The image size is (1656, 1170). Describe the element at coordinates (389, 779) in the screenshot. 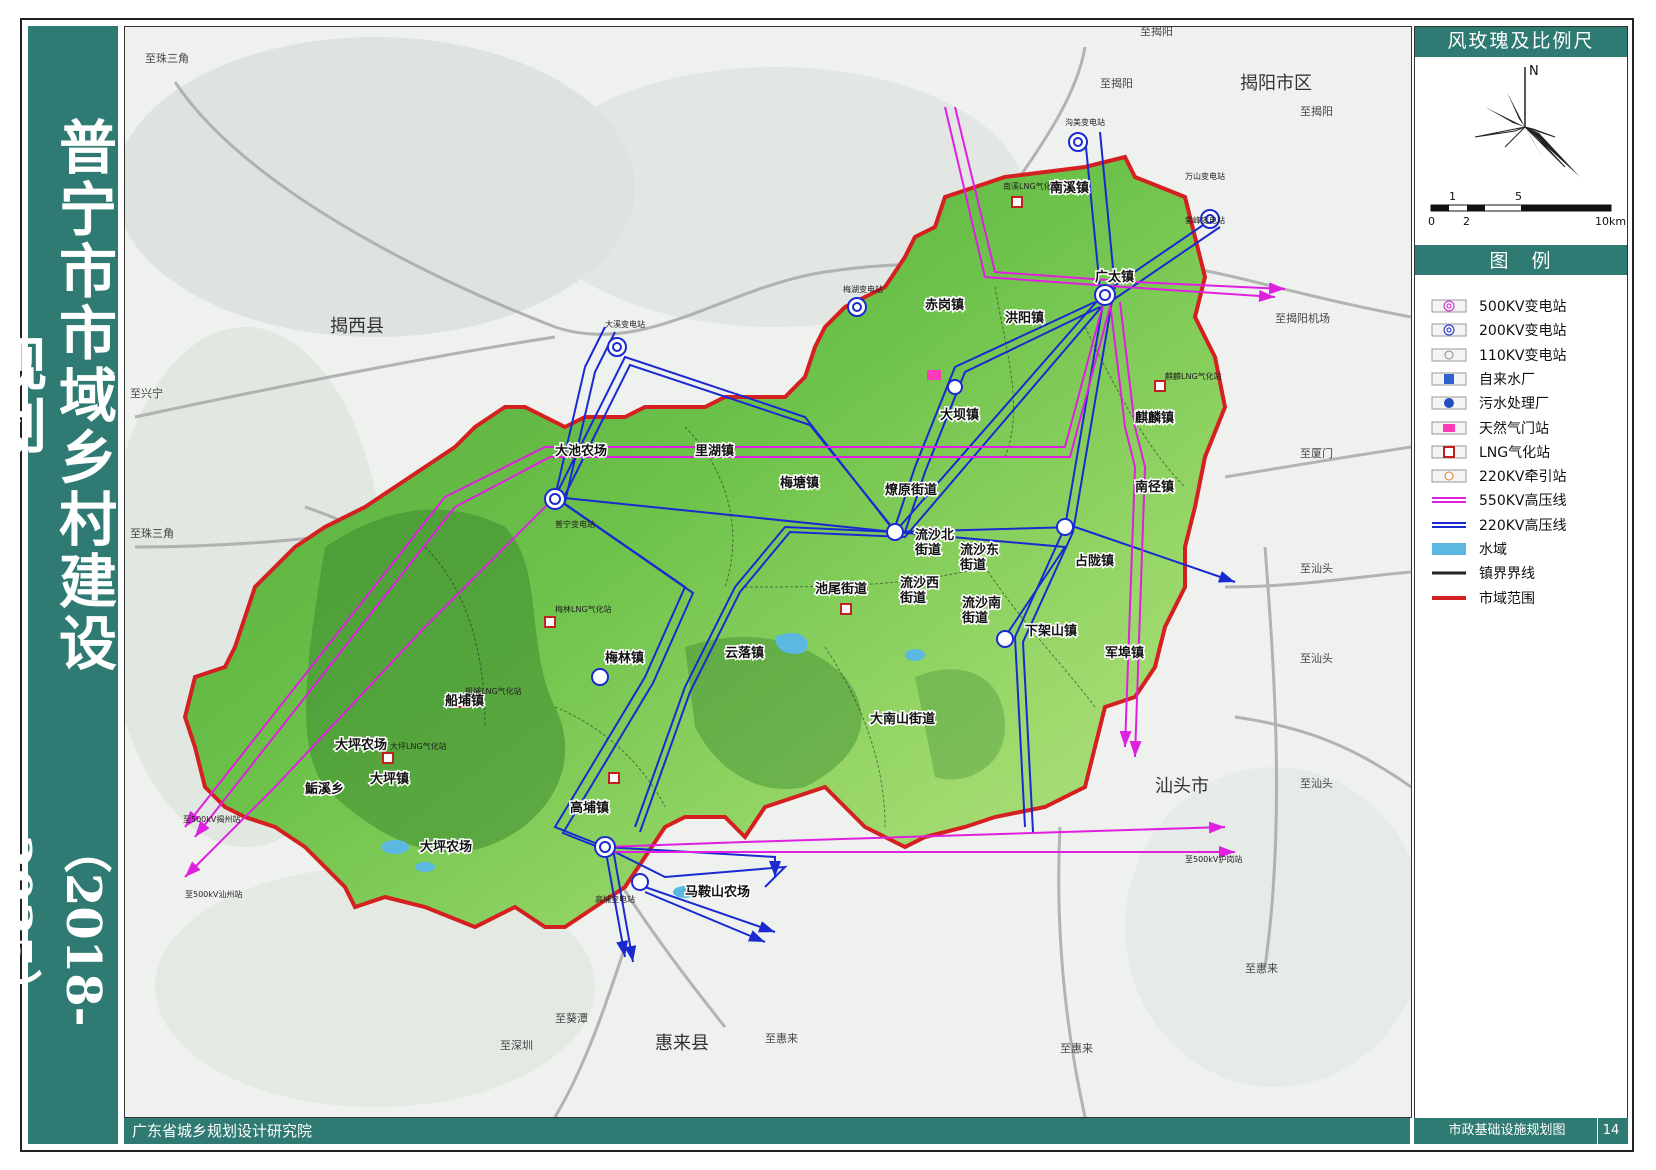

I see `town-label: 大坪镇` at that location.